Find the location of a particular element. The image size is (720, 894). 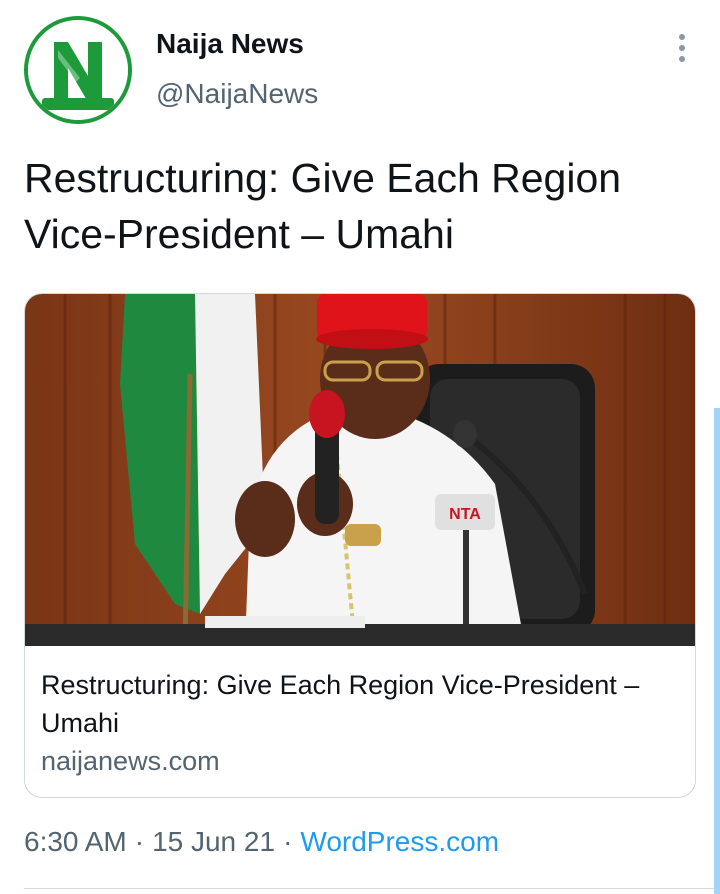

tweet-header: Naija News @NaijaNews is located at coordinates (360, 70).